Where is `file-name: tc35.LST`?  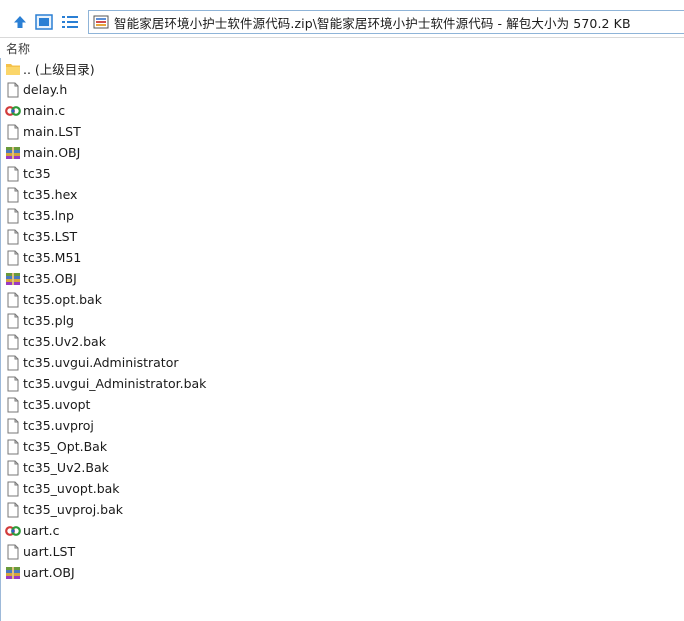
file-name: tc35.LST is located at coordinates (50, 236).